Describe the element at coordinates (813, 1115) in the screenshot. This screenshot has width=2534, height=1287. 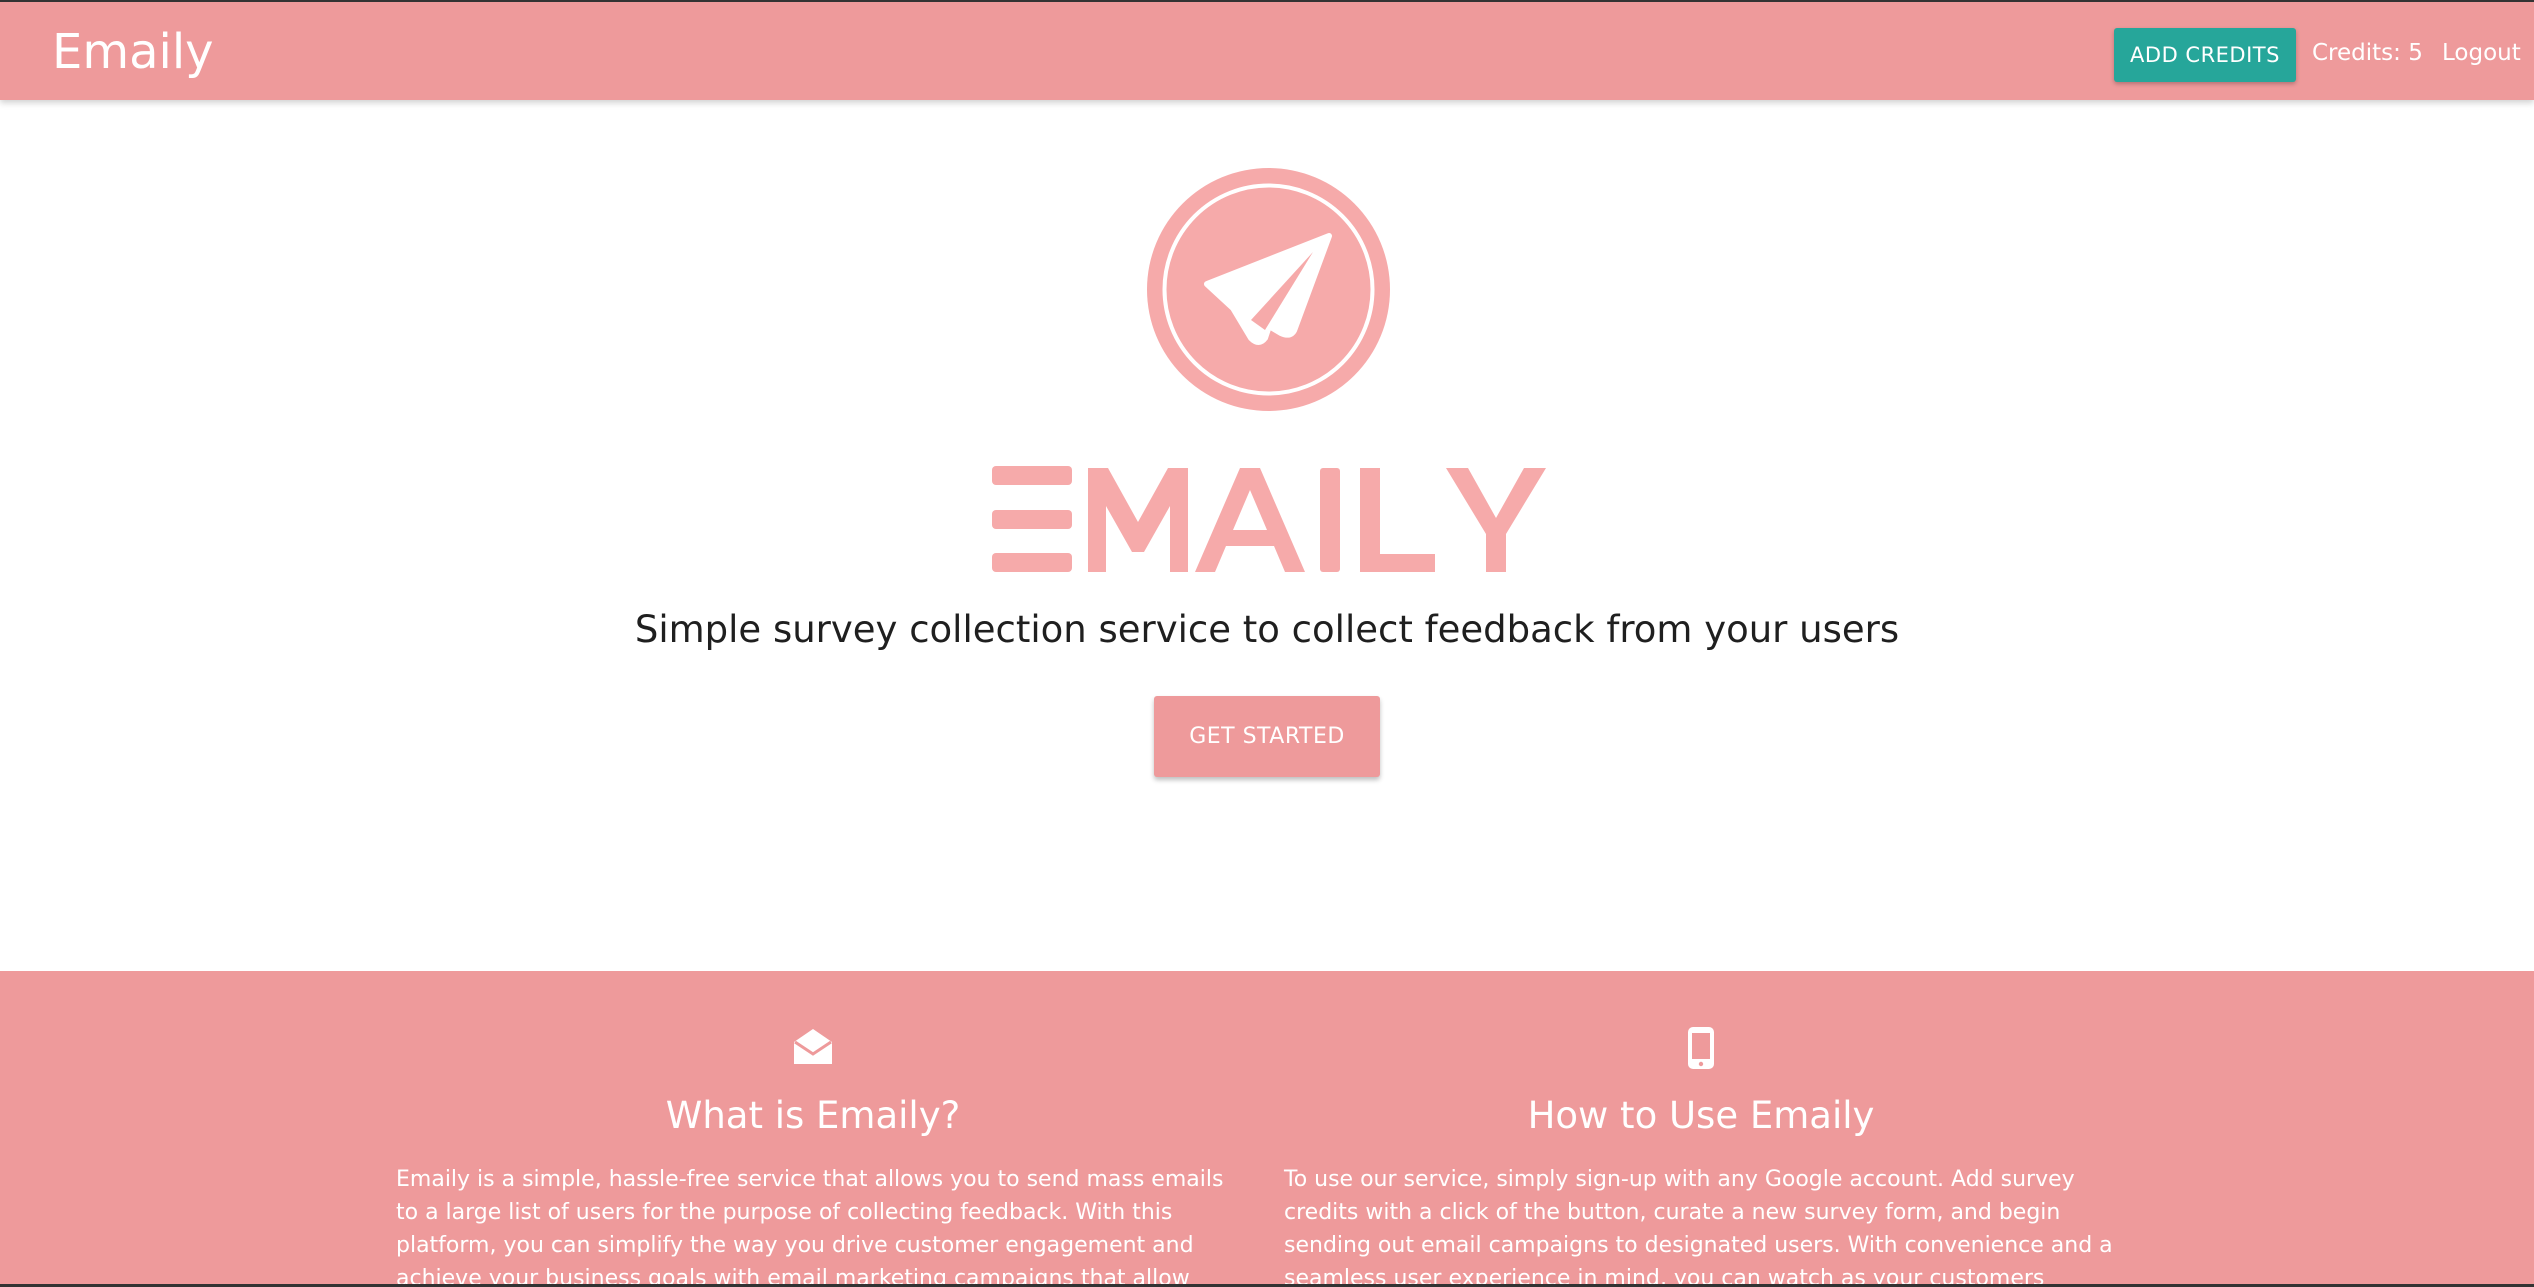
I see `what-is-emaily-heading: What is Emaily?` at that location.